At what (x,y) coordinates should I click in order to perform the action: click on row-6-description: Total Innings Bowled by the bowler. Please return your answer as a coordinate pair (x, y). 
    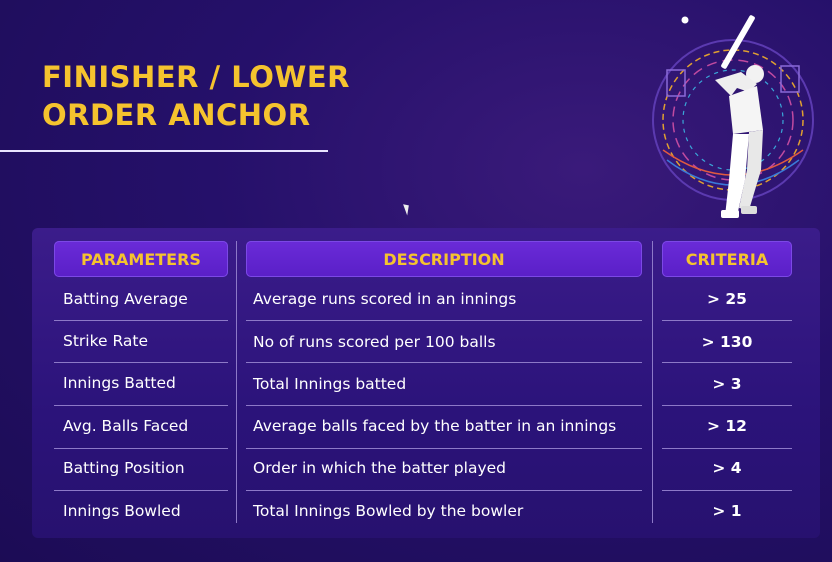
    Looking at the image, I should click on (388, 511).